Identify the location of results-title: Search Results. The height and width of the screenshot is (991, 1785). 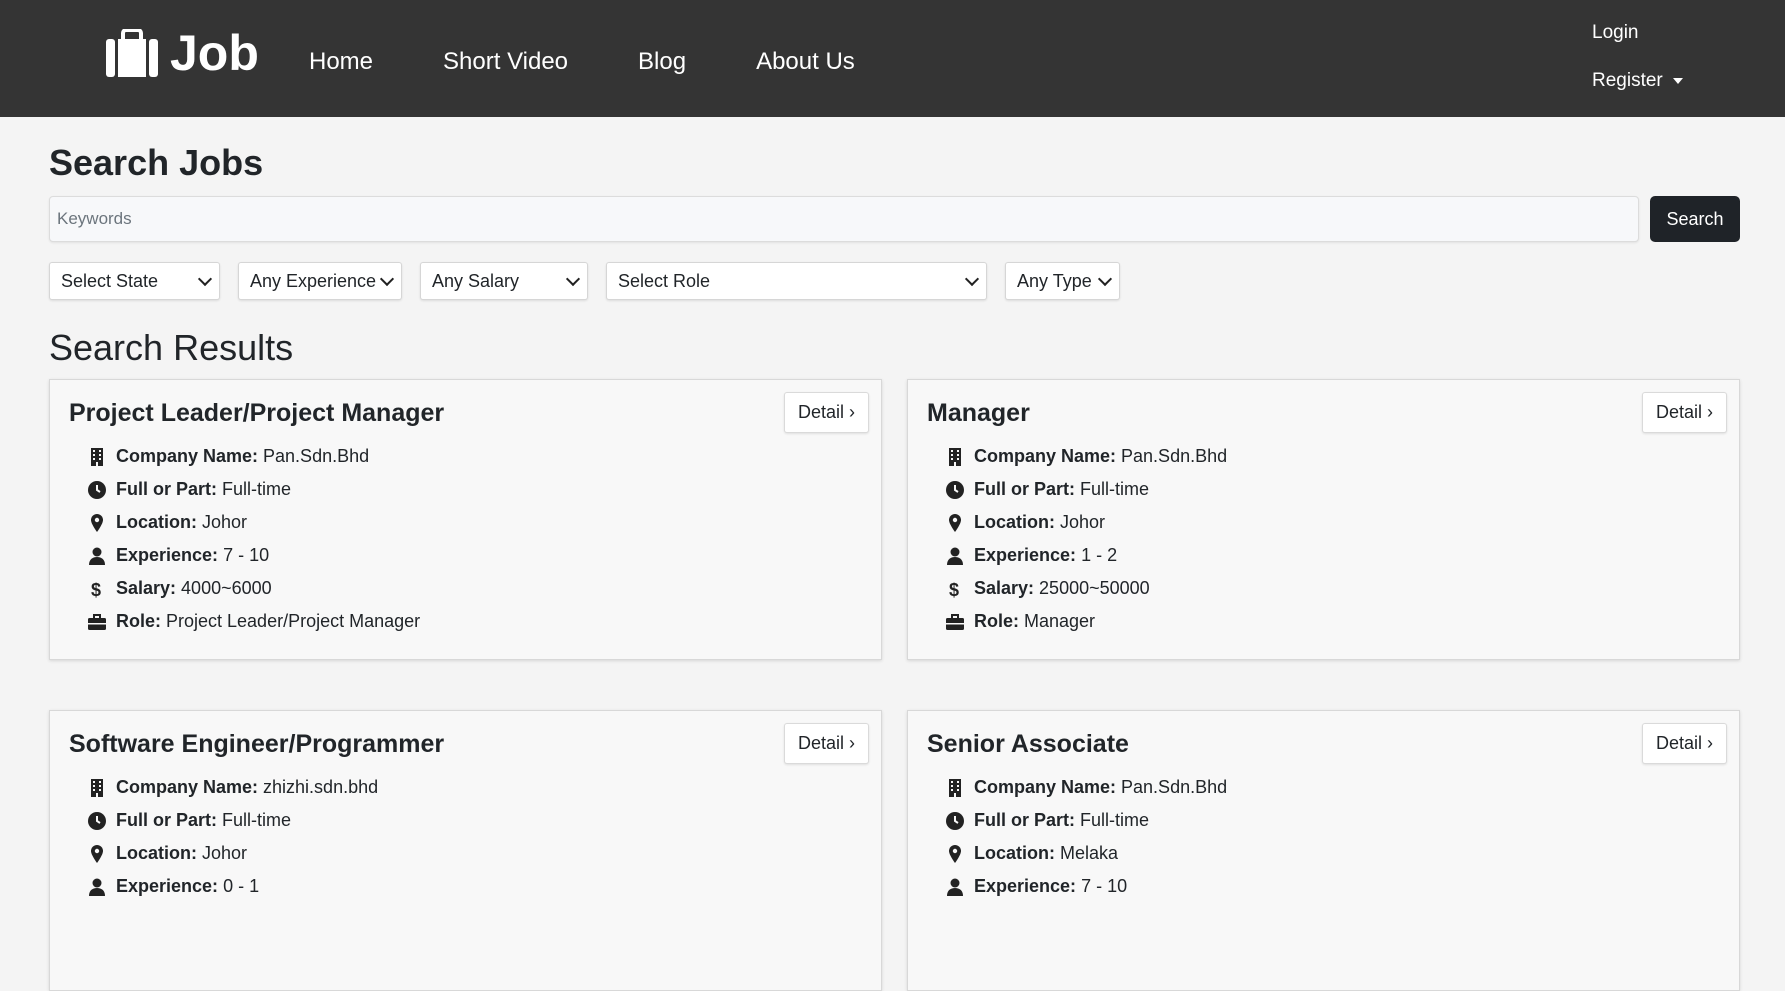
(171, 347).